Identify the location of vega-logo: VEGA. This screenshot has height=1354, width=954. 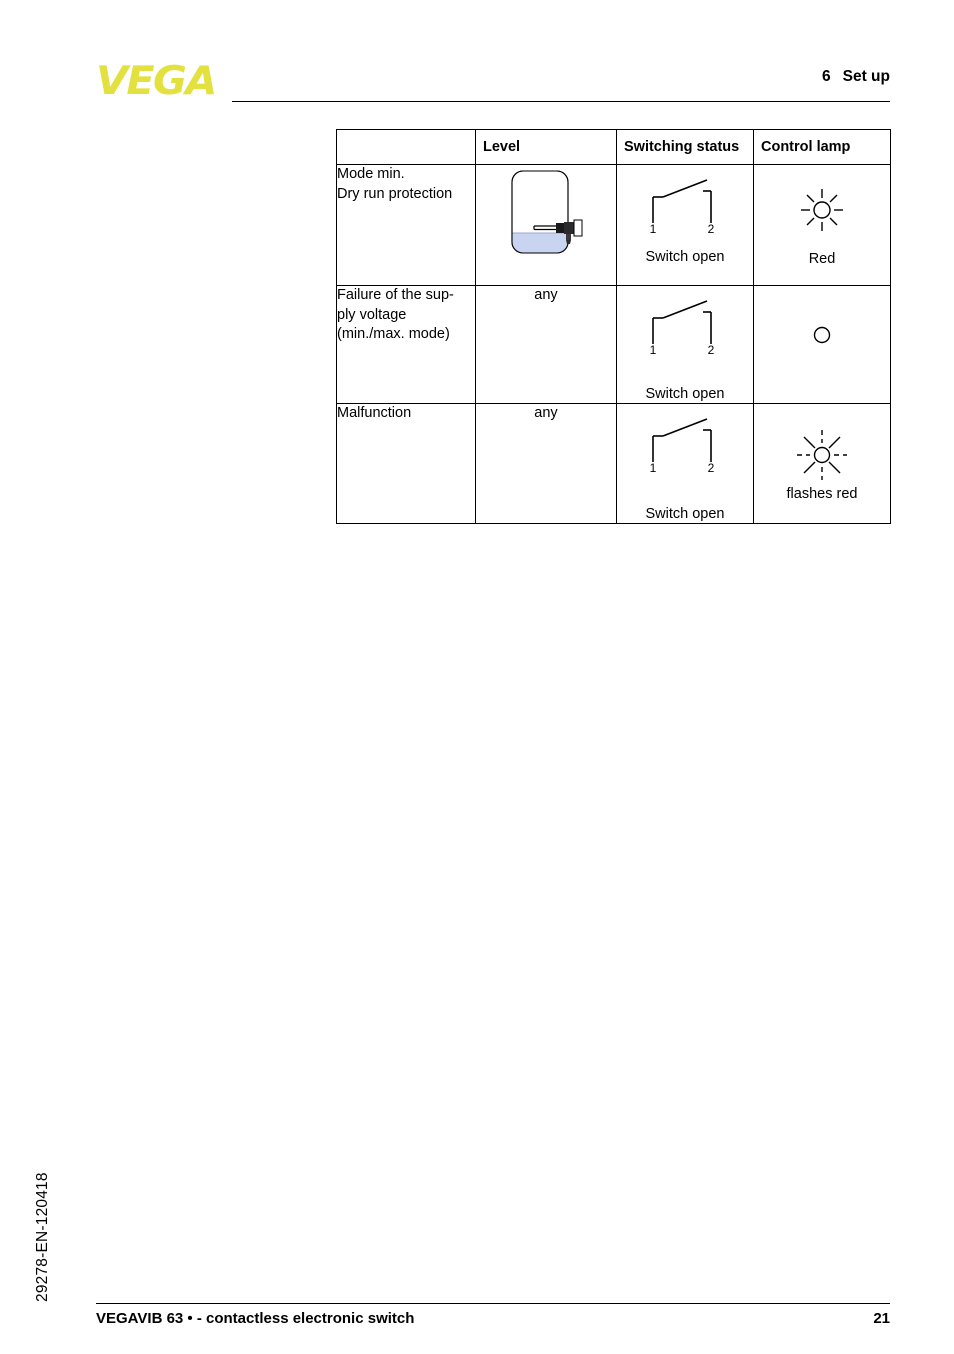
(156, 81).